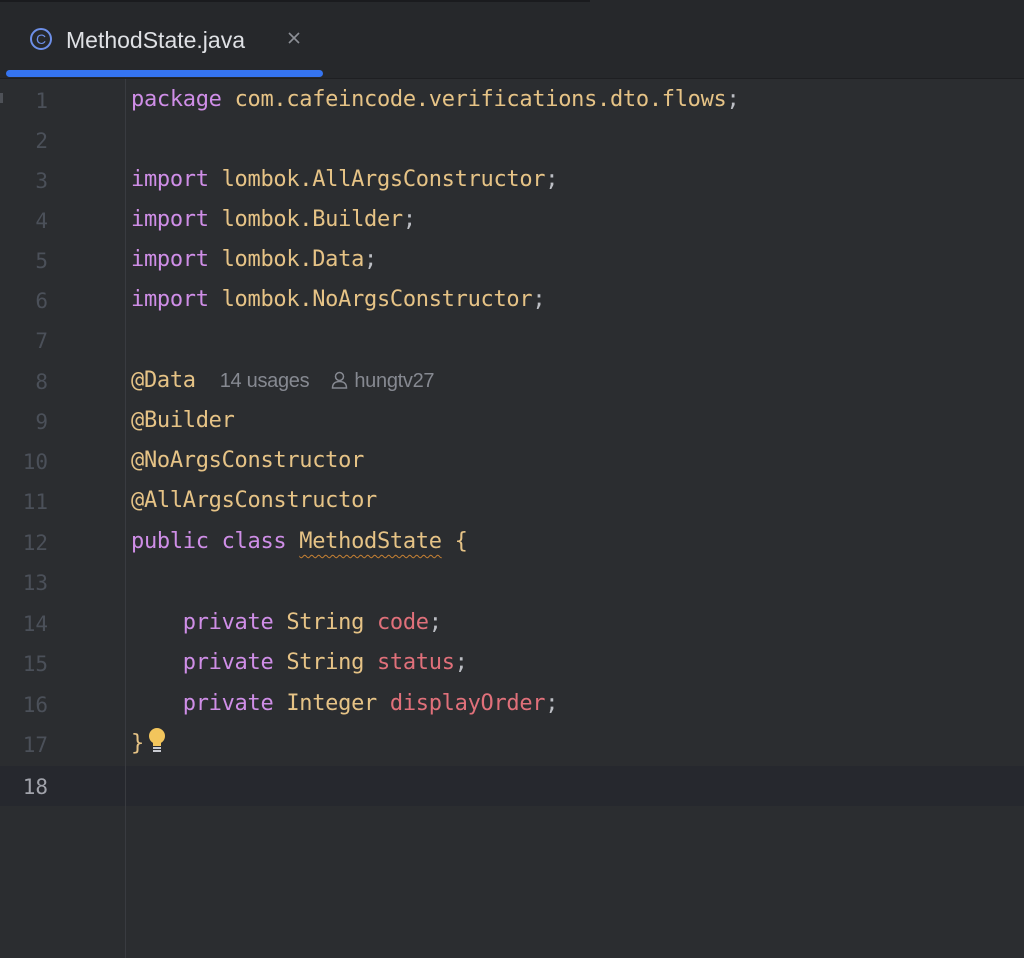 The image size is (1024, 958). What do you see at coordinates (41, 301) in the screenshot?
I see `line-number: 6` at bounding box center [41, 301].